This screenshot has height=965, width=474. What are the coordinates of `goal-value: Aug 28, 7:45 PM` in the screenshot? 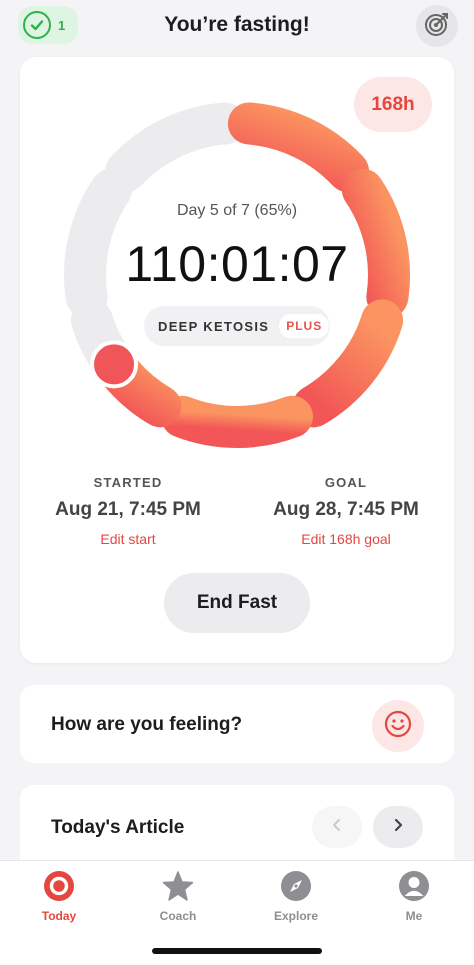 It's located at (346, 509).